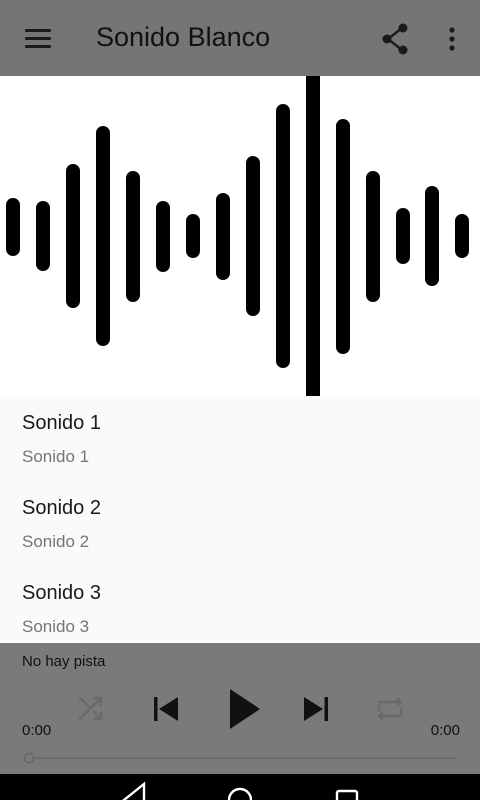  What do you see at coordinates (240, 790) in the screenshot?
I see `home-icon` at bounding box center [240, 790].